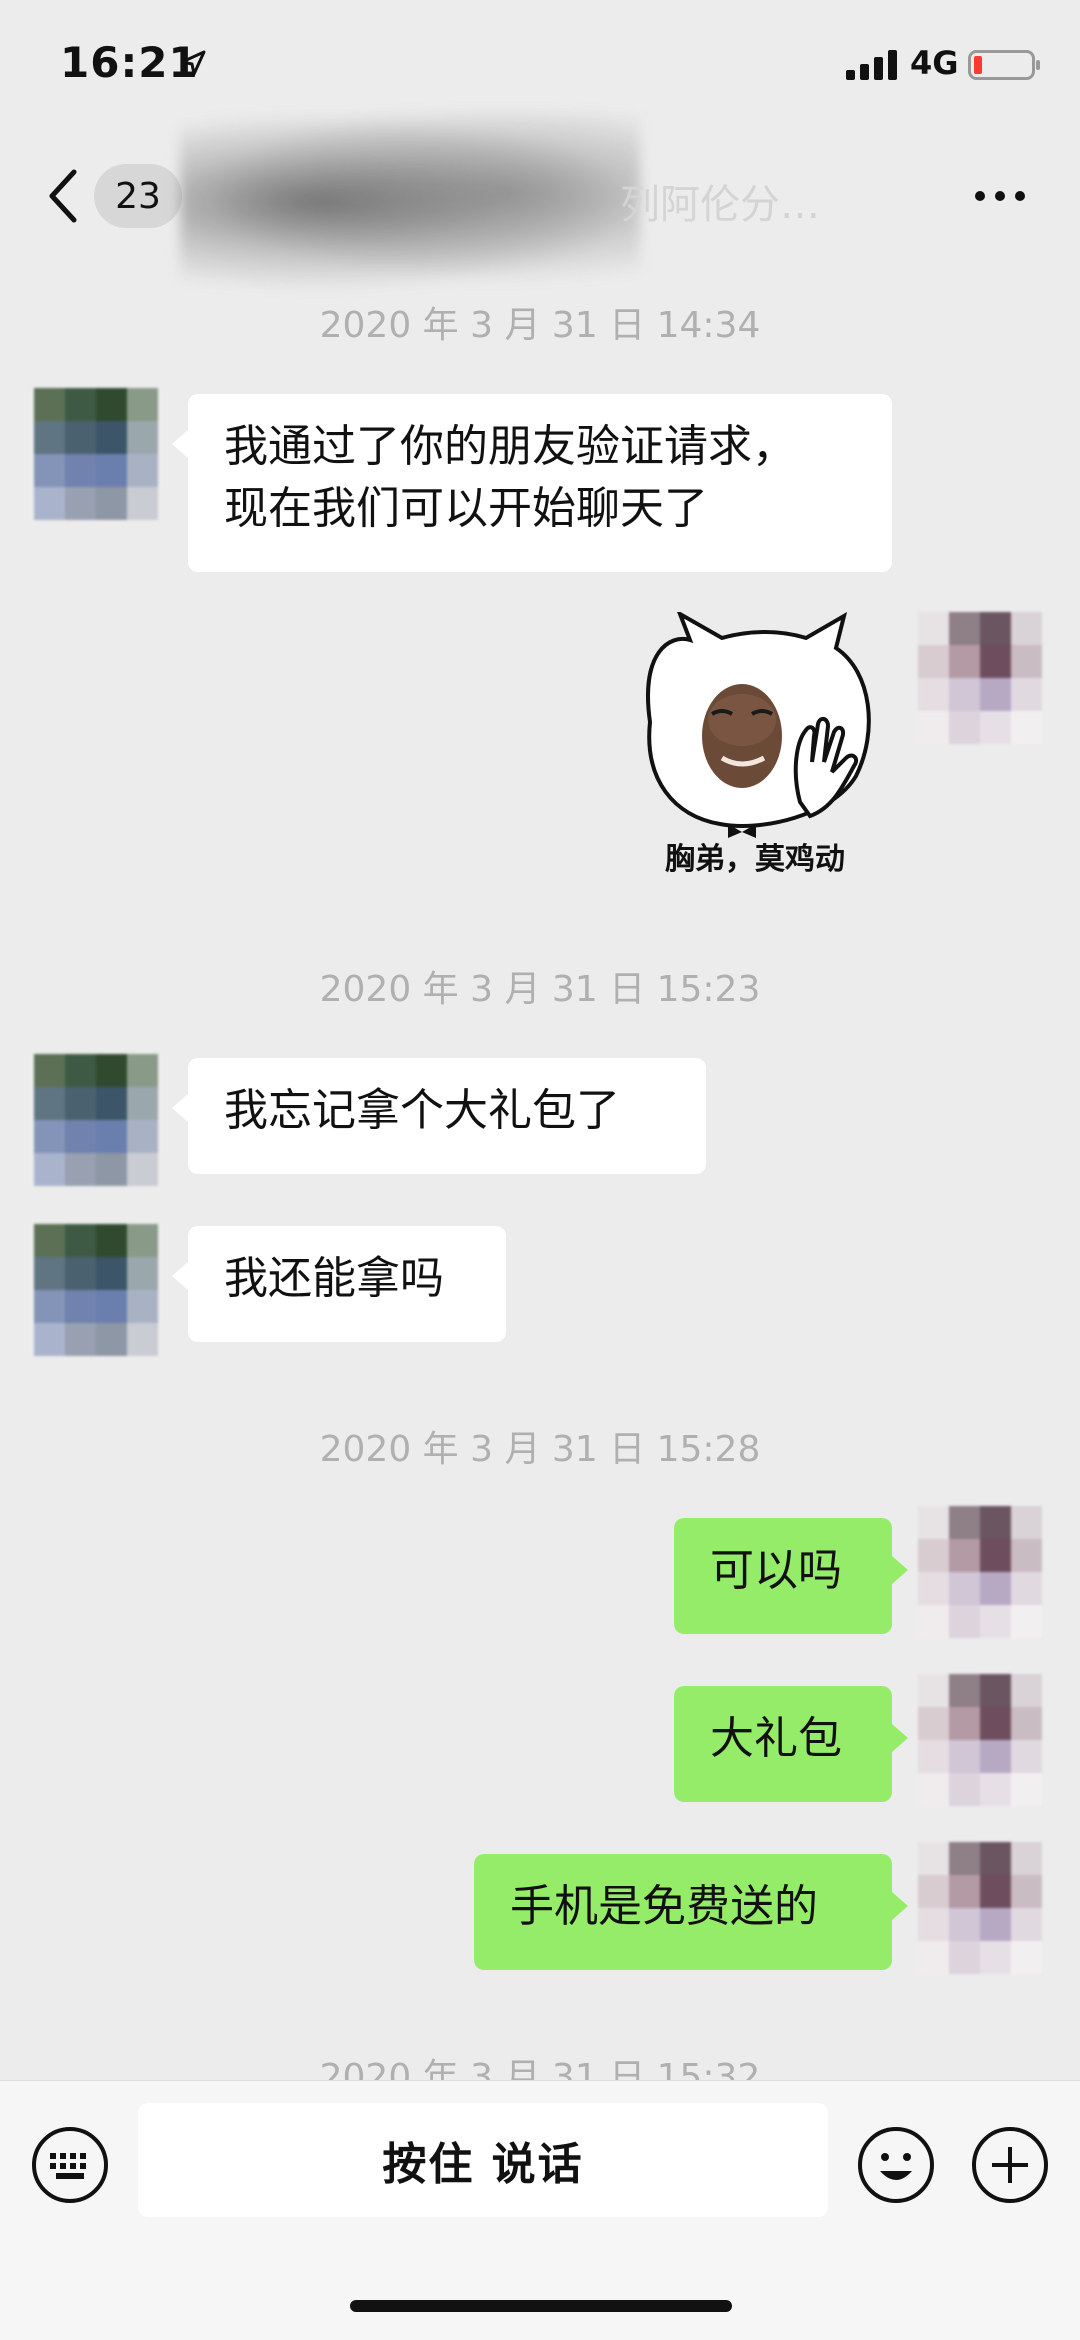 The image size is (1080, 2340). I want to click on message-bubble-outgoing: 大礼包, so click(791, 1744).